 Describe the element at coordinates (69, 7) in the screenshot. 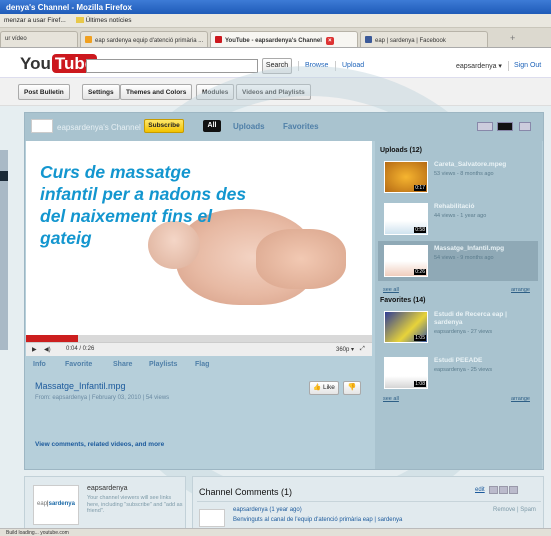

I see `window-title: denya's Channel - Mozilla Firefox` at that location.